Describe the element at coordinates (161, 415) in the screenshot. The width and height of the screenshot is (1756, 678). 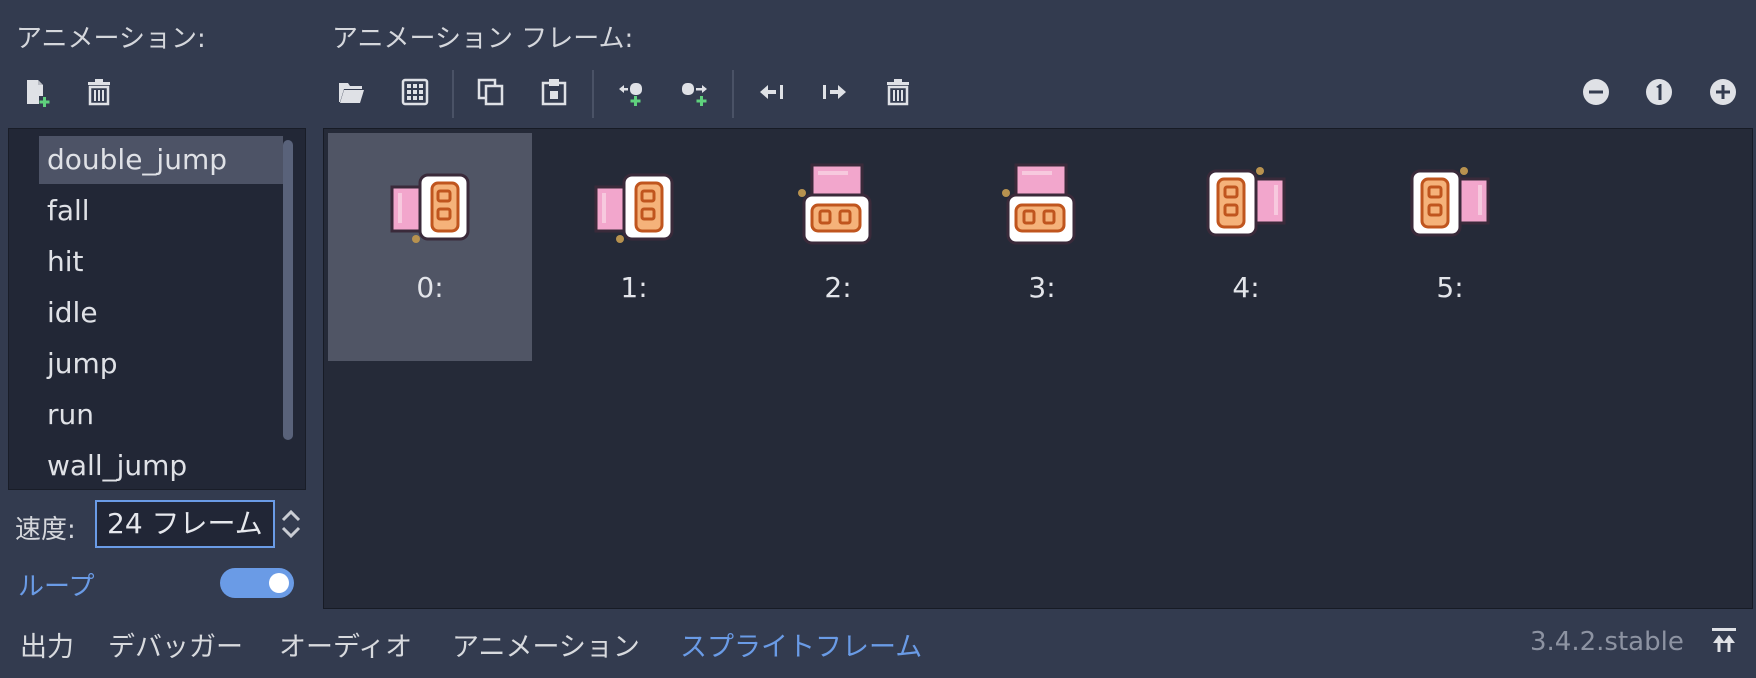
I see `animation-item-run: run` at that location.